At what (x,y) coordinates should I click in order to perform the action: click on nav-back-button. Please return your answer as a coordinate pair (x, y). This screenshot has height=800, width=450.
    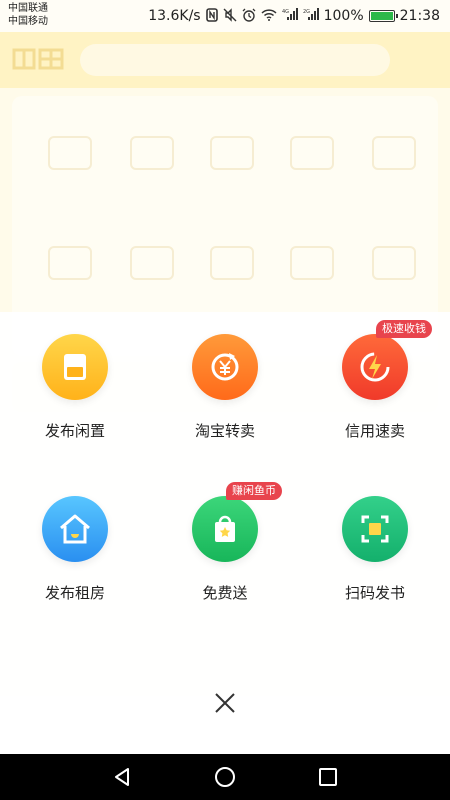
    Looking at the image, I should click on (122, 777).